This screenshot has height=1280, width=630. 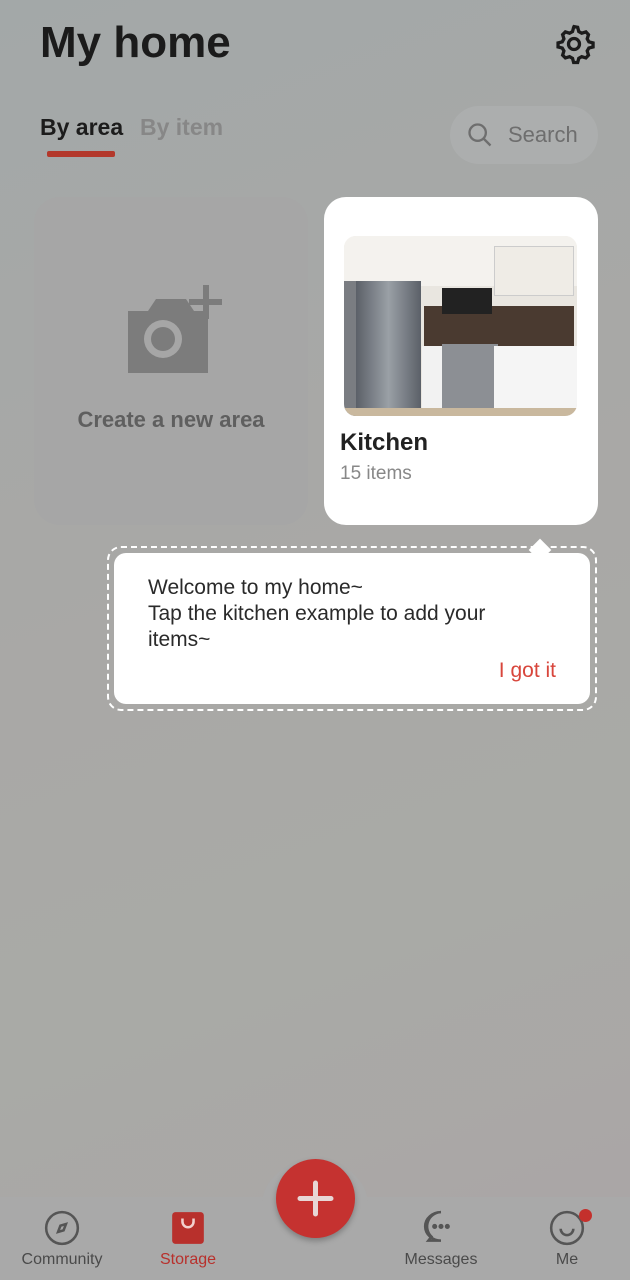 I want to click on camera-add-icon, so click(x=175, y=329).